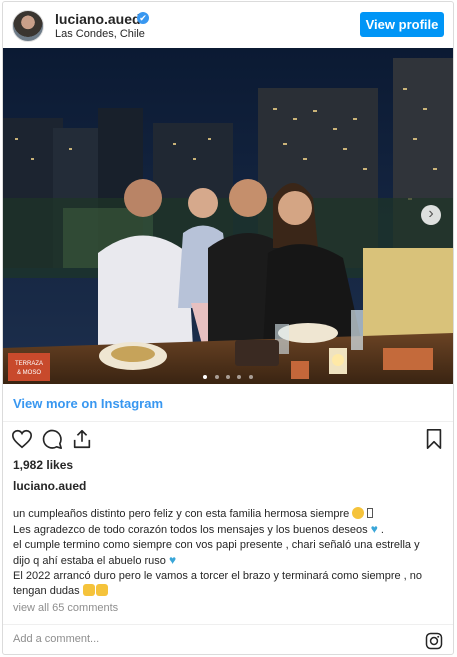 The height and width of the screenshot is (657, 457). What do you see at coordinates (101, 590) in the screenshot?
I see `thumbs-up-icon` at bounding box center [101, 590].